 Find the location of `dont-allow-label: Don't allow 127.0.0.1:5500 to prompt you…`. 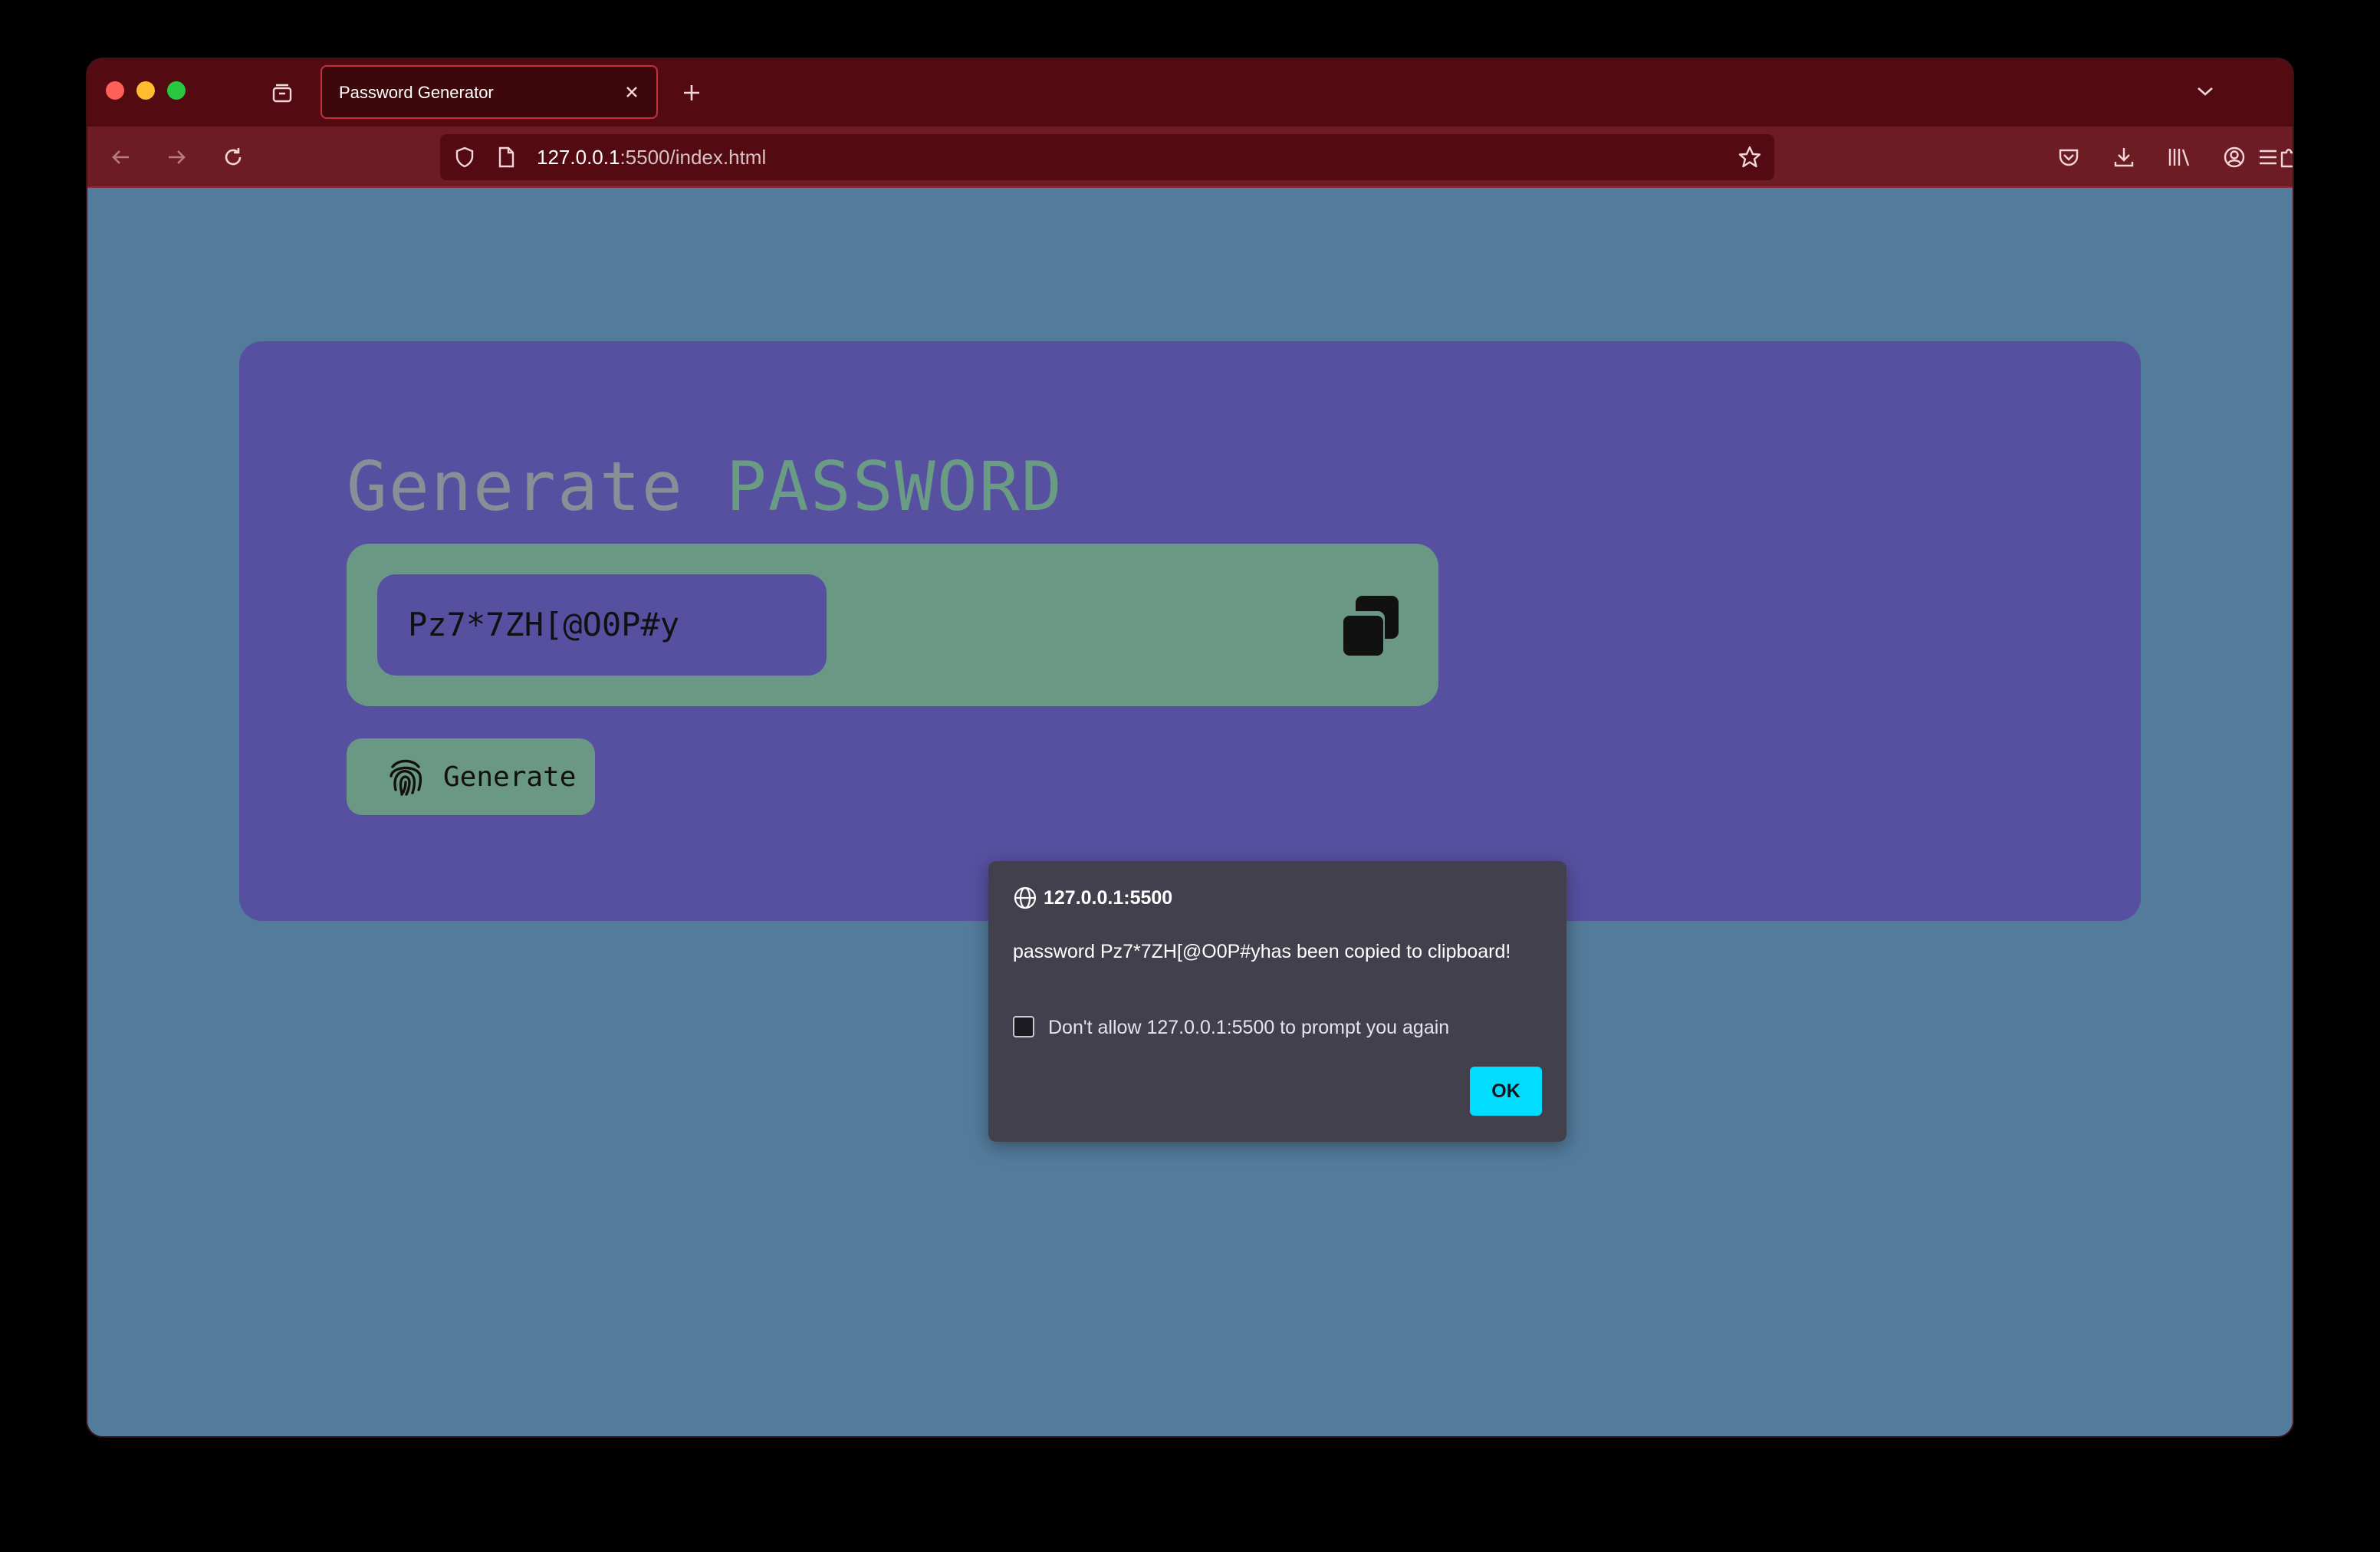

dont-allow-label: Don't allow 127.0.0.1:5500 to prompt you… is located at coordinates (1249, 1028).